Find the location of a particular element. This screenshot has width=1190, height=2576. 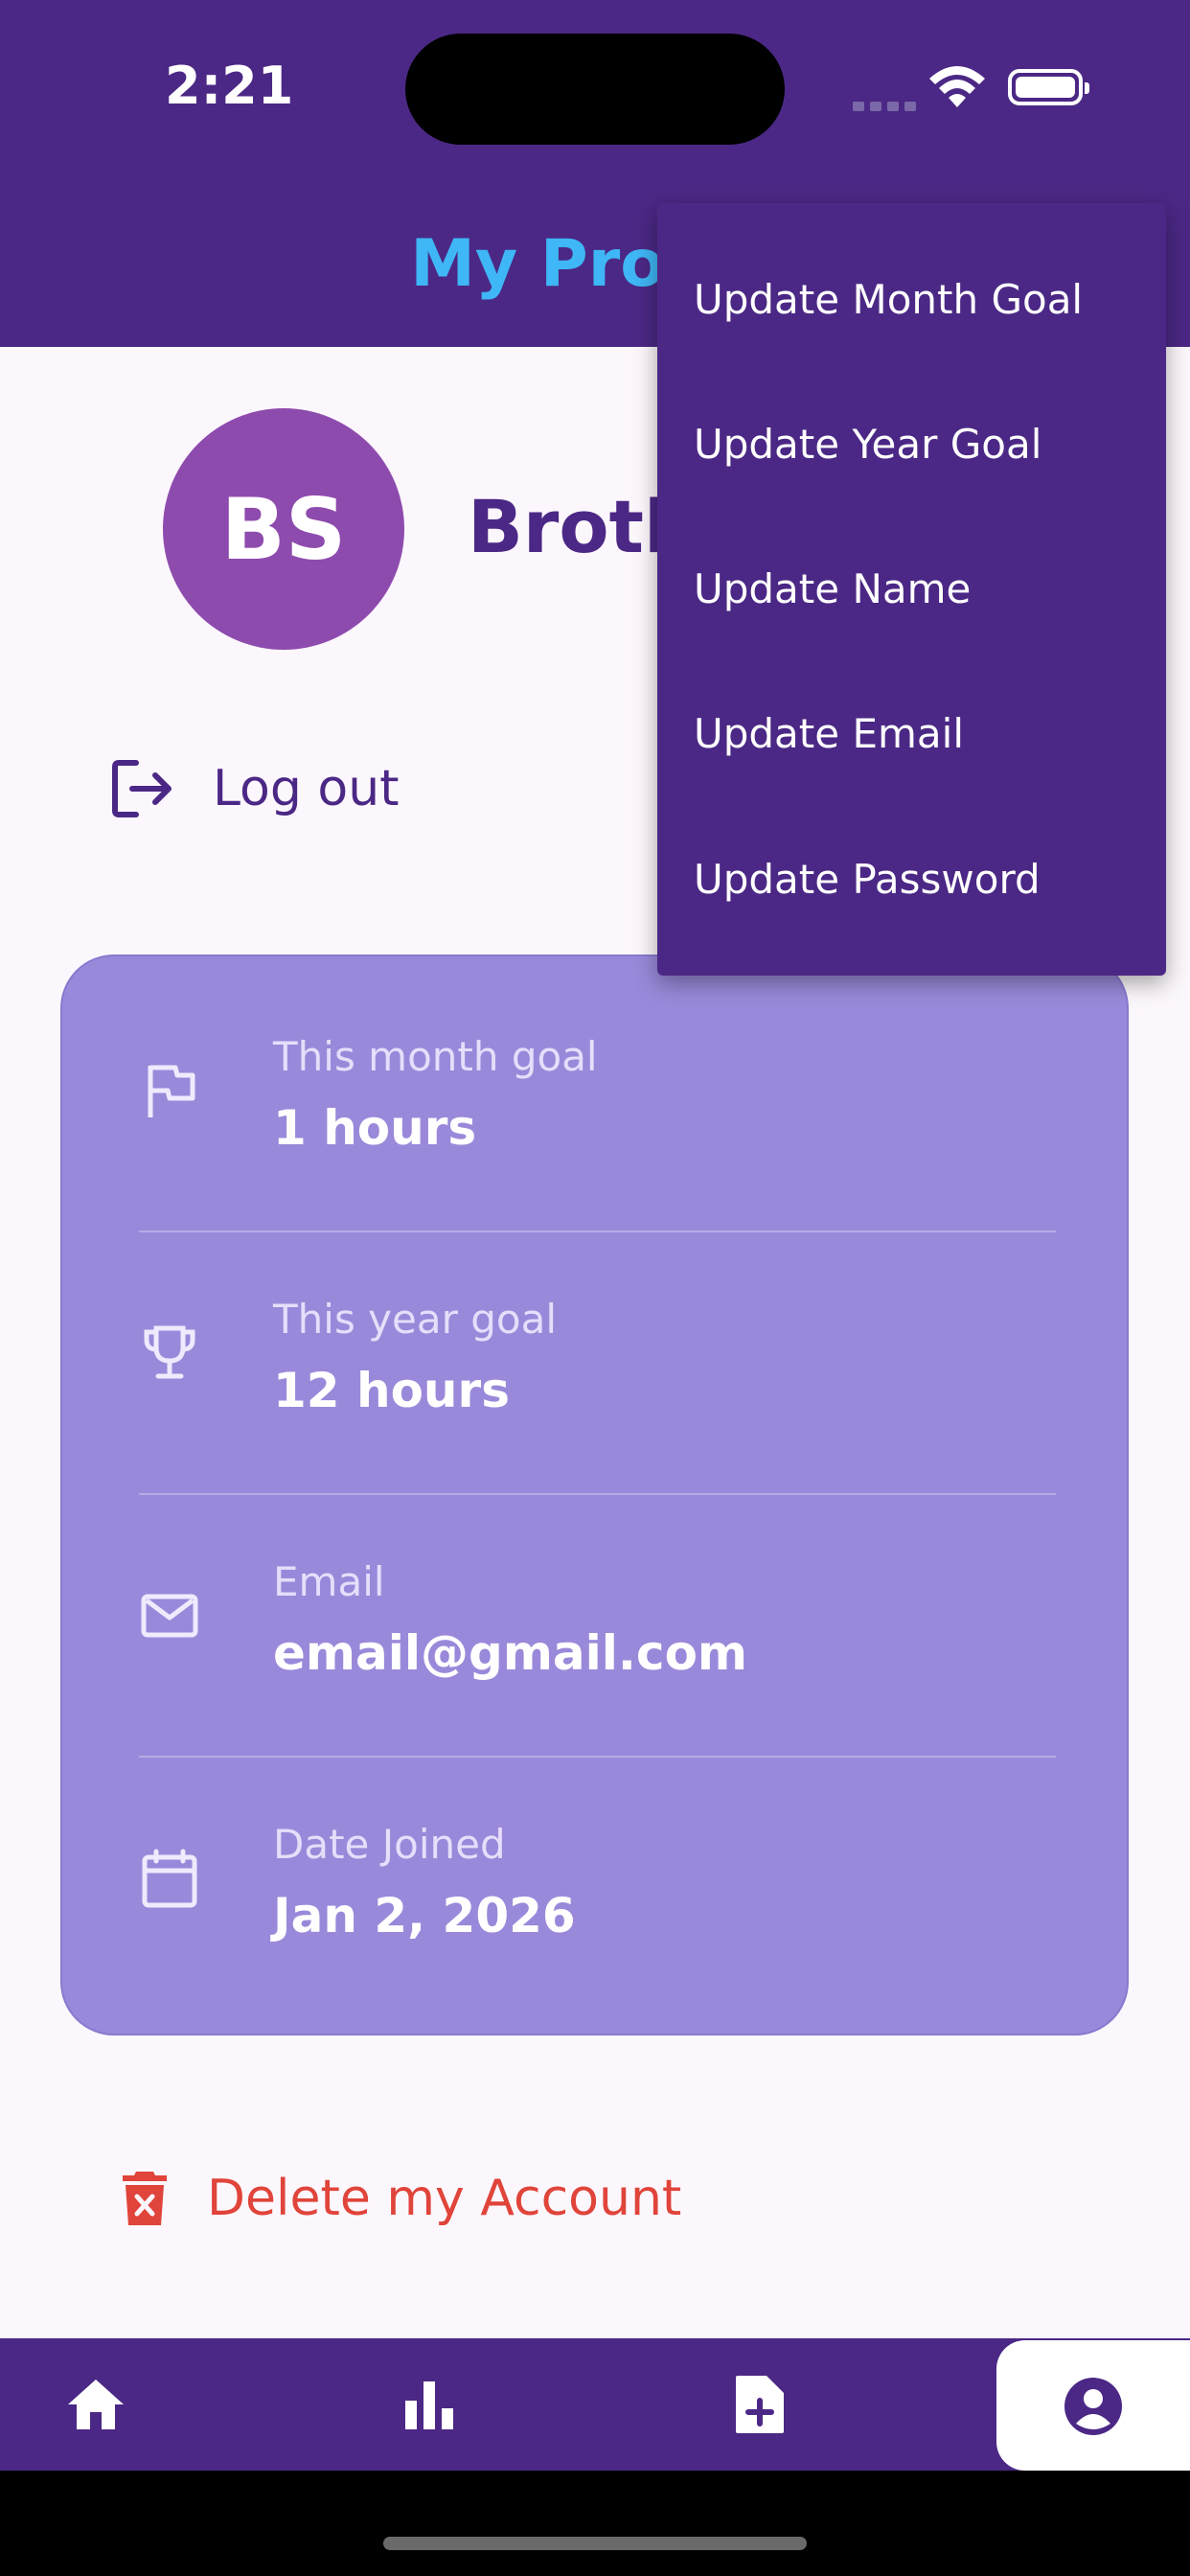

delete-account-button: Delete my Account is located at coordinates (401, 2198).